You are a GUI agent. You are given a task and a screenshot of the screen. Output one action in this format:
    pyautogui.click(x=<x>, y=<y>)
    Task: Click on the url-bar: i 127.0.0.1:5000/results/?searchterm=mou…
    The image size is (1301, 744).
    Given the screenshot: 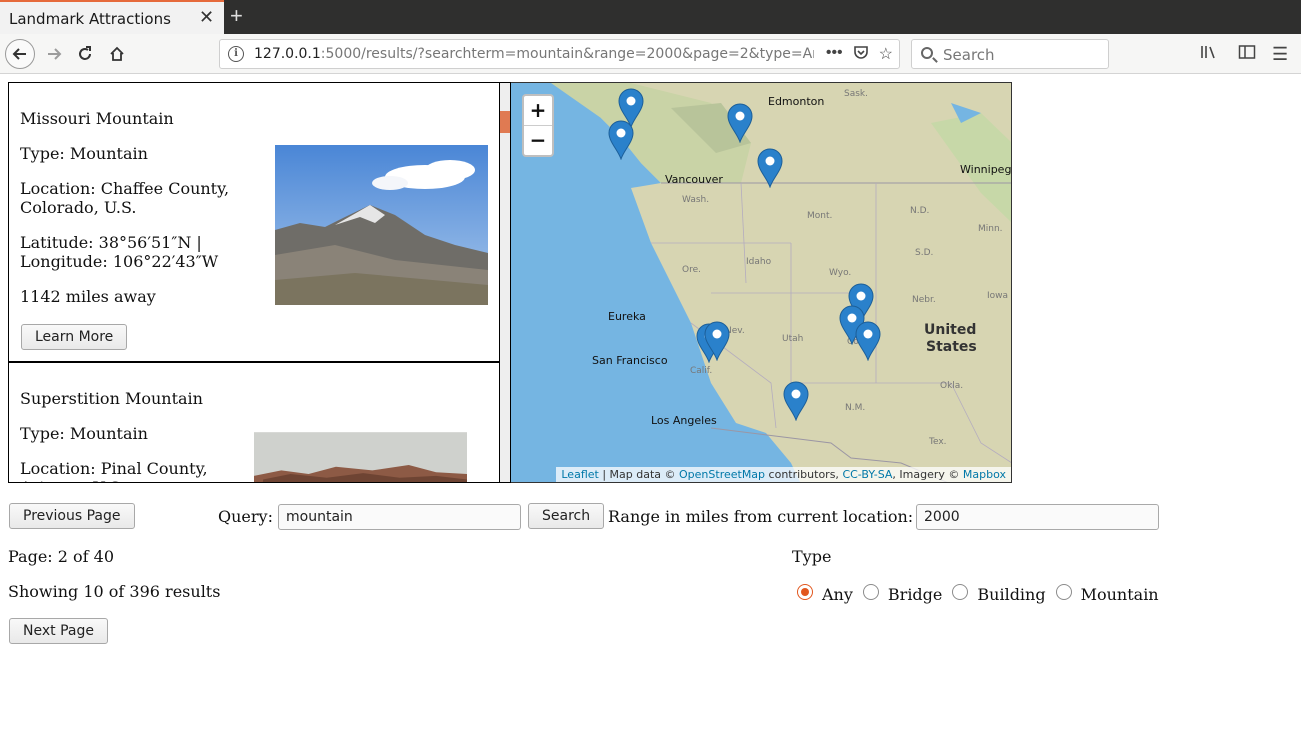 What is the action you would take?
    pyautogui.click(x=559, y=54)
    